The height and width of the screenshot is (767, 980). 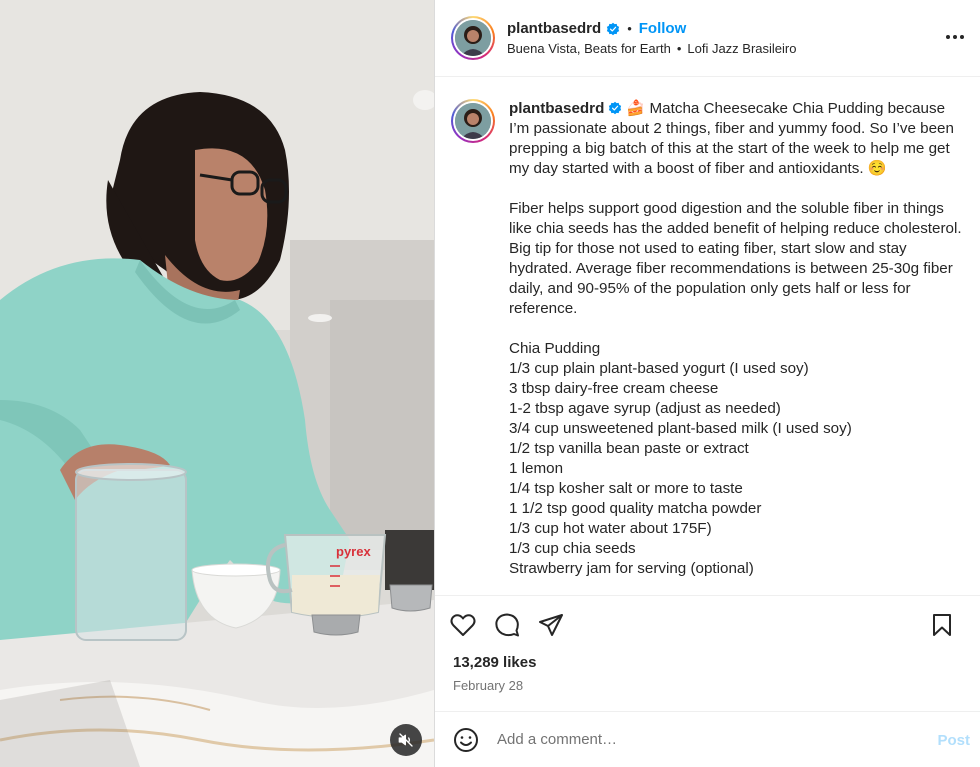 What do you see at coordinates (555, 348) in the screenshot?
I see `recipe-title: Chia Pudding` at bounding box center [555, 348].